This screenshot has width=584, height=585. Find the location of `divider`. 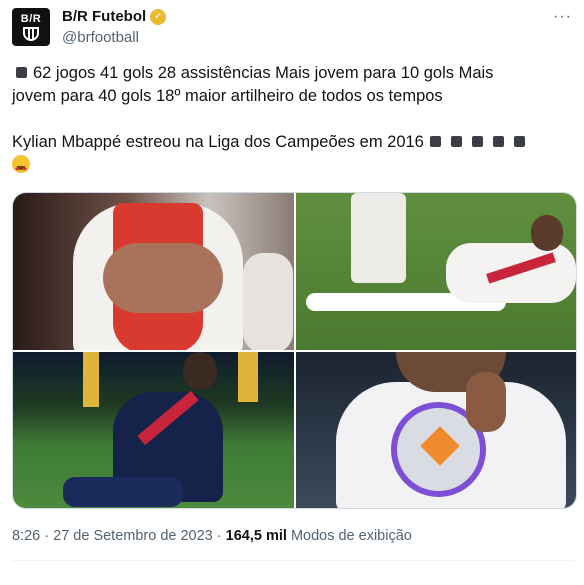

divider is located at coordinates (293, 560).